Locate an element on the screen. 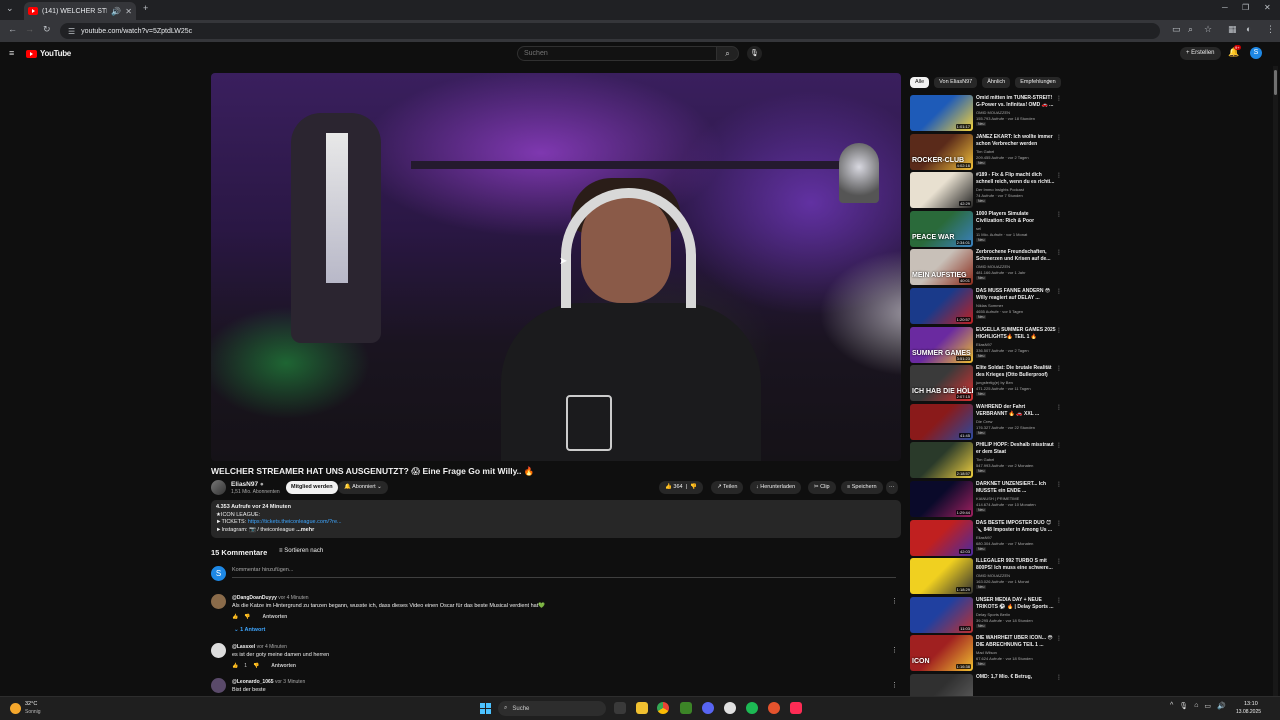  recommended-channel: Mad Wilson is located at coordinates (986, 652).